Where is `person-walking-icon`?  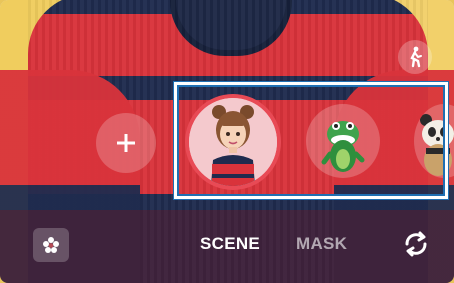
person-walking-icon is located at coordinates (416, 57).